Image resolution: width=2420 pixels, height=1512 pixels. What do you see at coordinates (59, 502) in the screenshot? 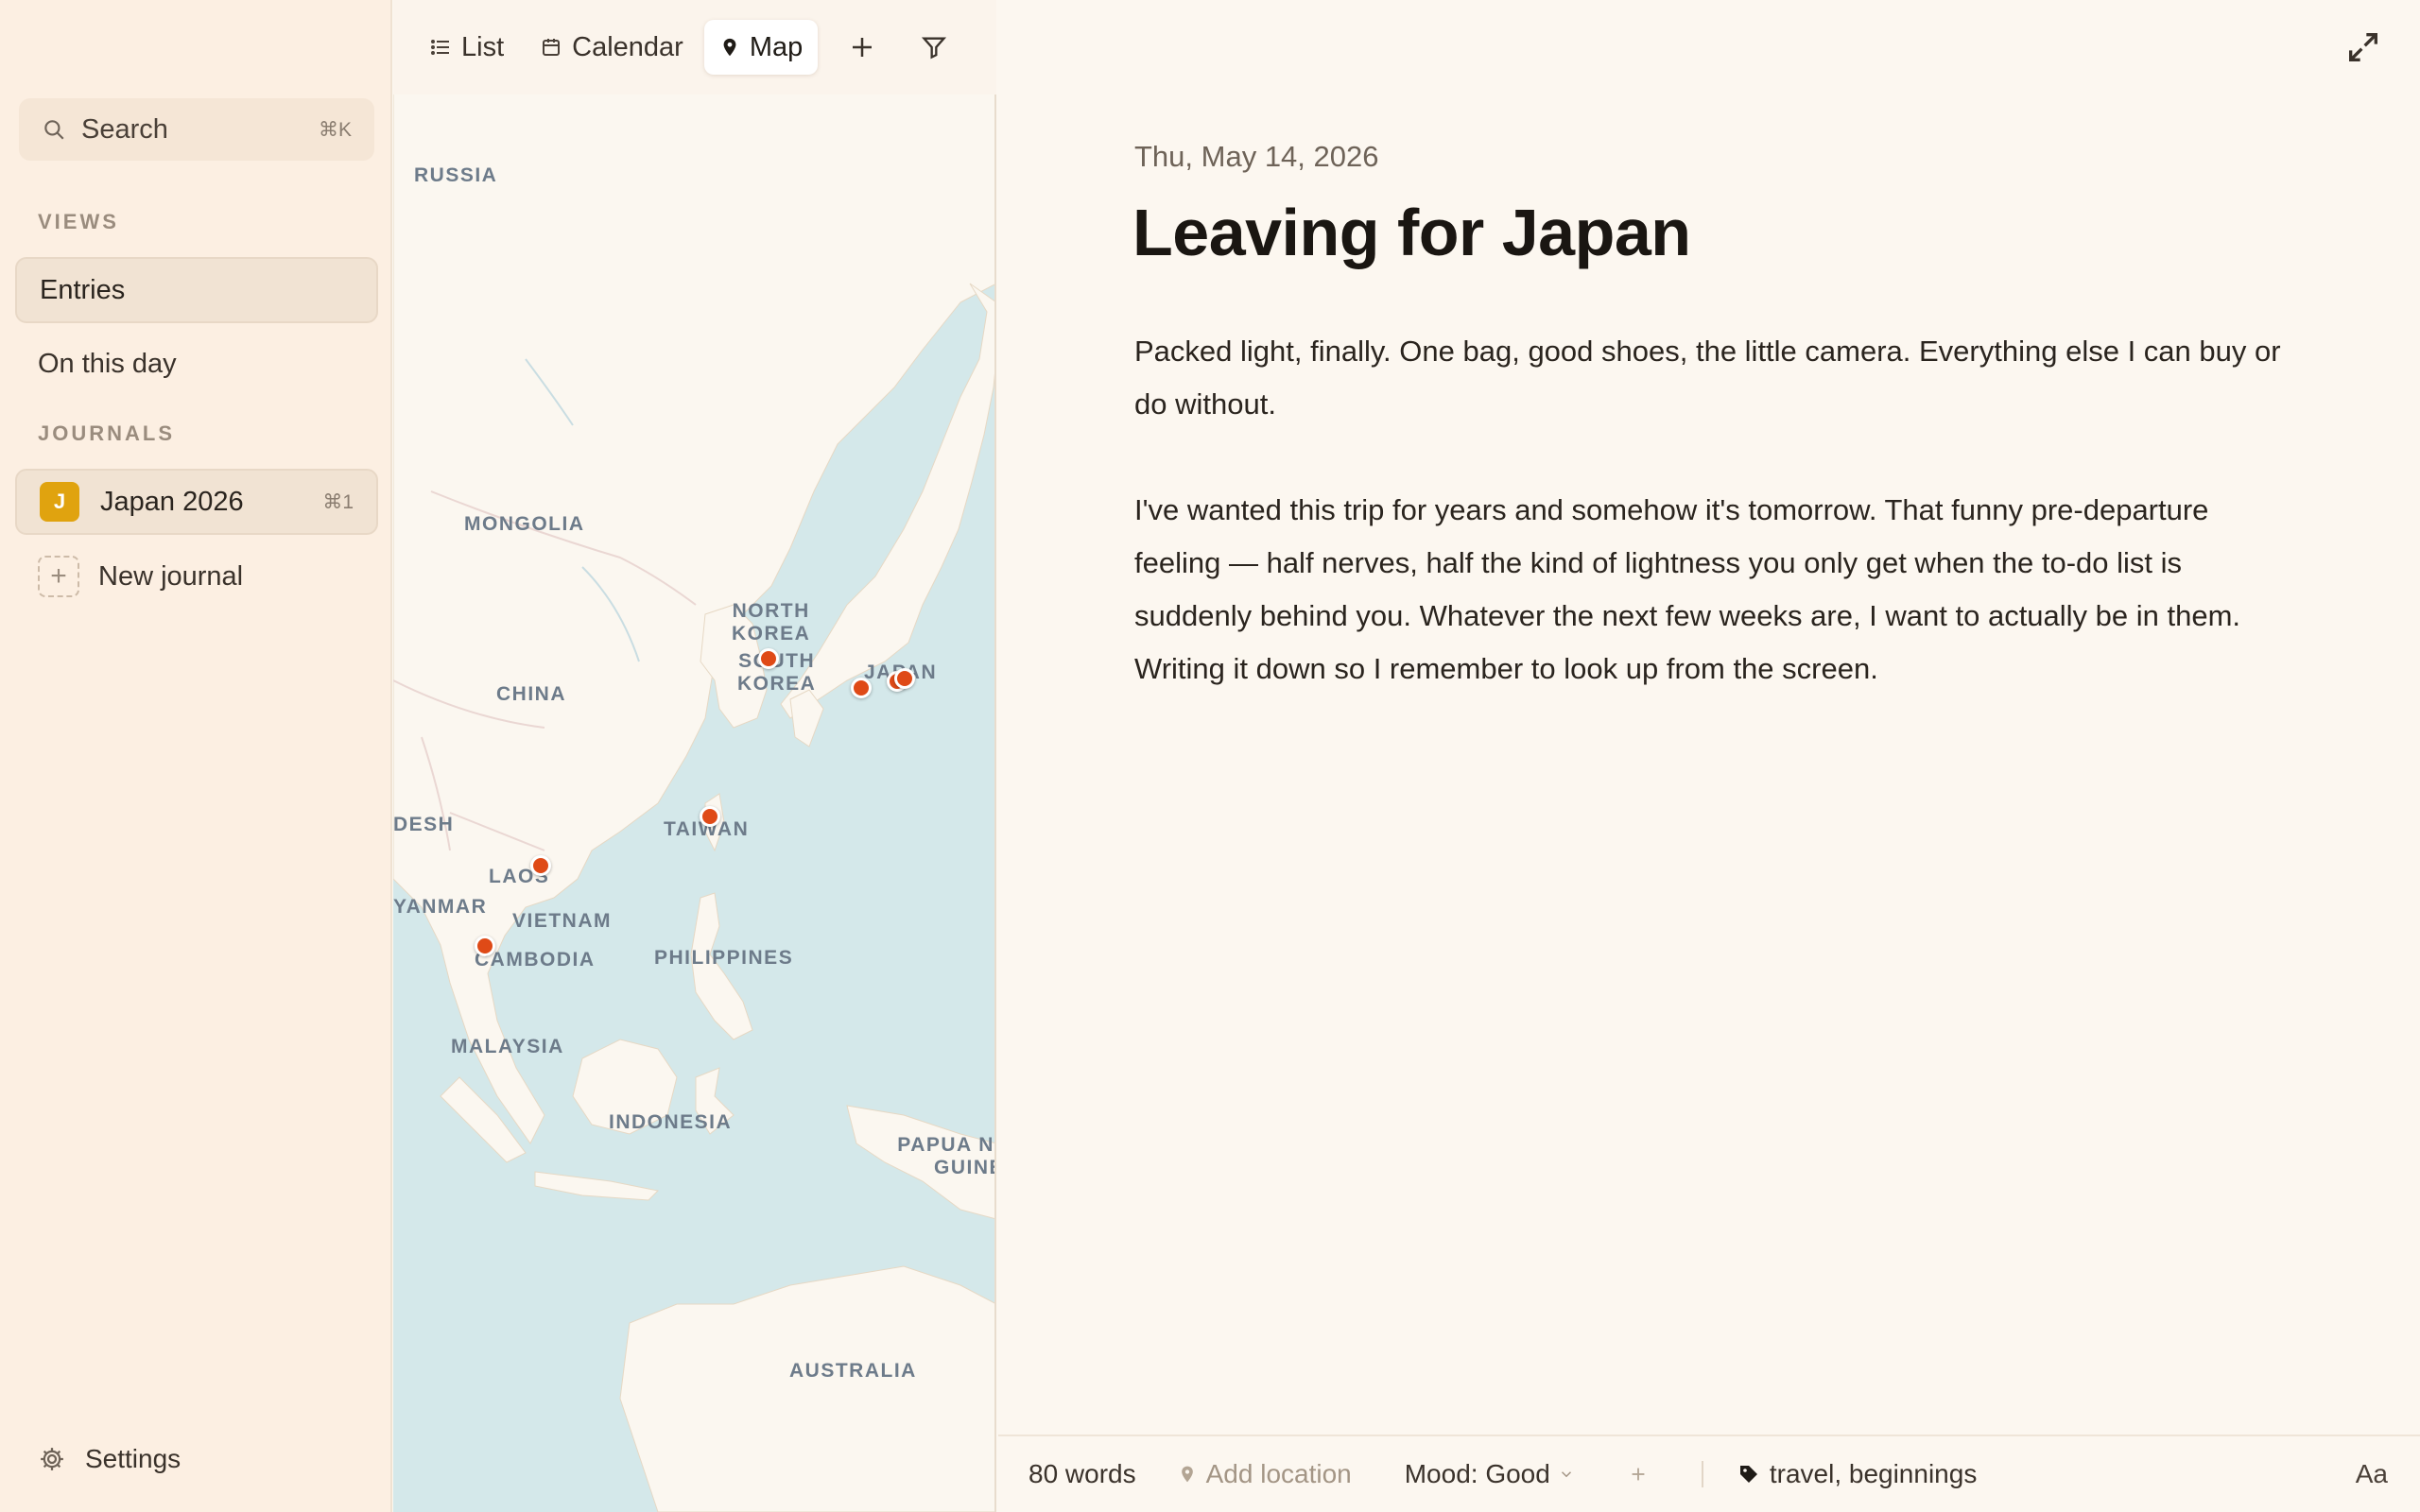
I see `journal-badge: J` at bounding box center [59, 502].